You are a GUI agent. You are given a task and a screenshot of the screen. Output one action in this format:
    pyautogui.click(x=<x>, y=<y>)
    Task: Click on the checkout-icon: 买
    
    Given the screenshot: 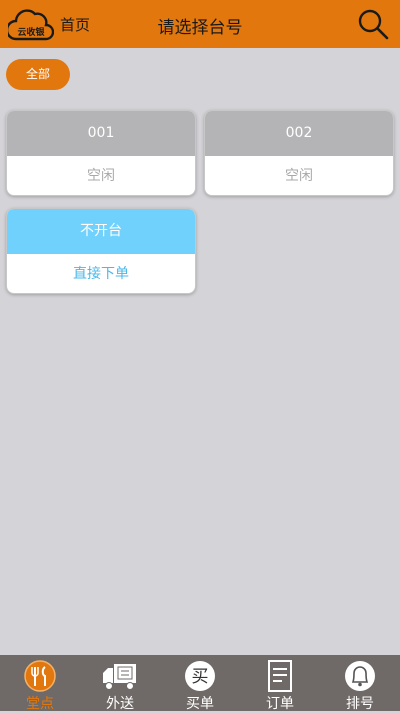 What is the action you would take?
    pyautogui.click(x=200, y=676)
    